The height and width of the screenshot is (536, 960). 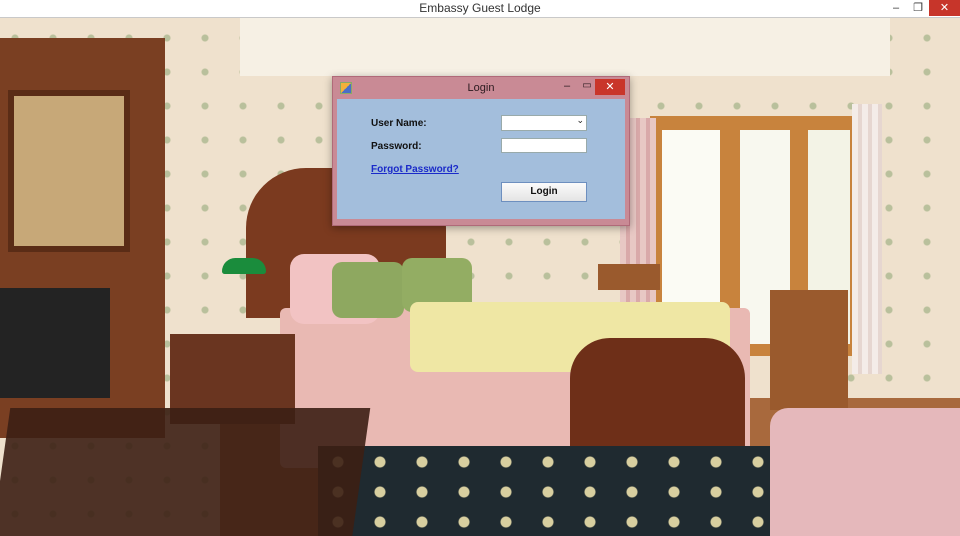 What do you see at coordinates (185, 472) in the screenshot?
I see `glass-table` at bounding box center [185, 472].